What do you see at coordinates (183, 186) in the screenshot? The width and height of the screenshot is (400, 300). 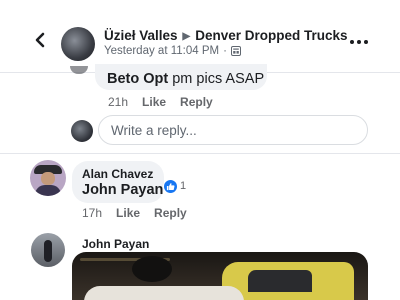 I see `reaction-count: 1` at bounding box center [183, 186].